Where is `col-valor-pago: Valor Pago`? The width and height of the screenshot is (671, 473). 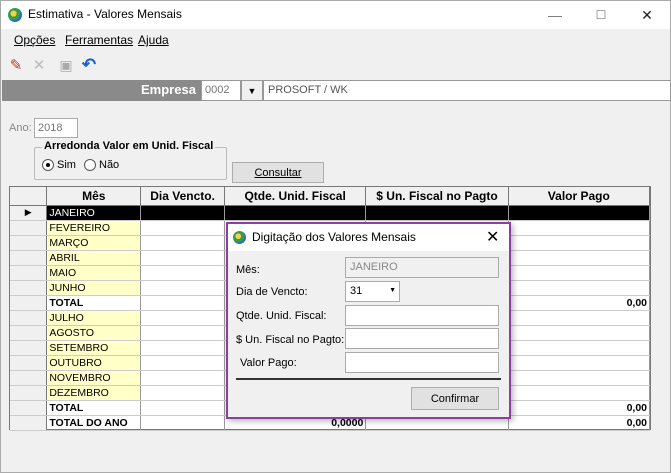 col-valor-pago: Valor Pago is located at coordinates (579, 196).